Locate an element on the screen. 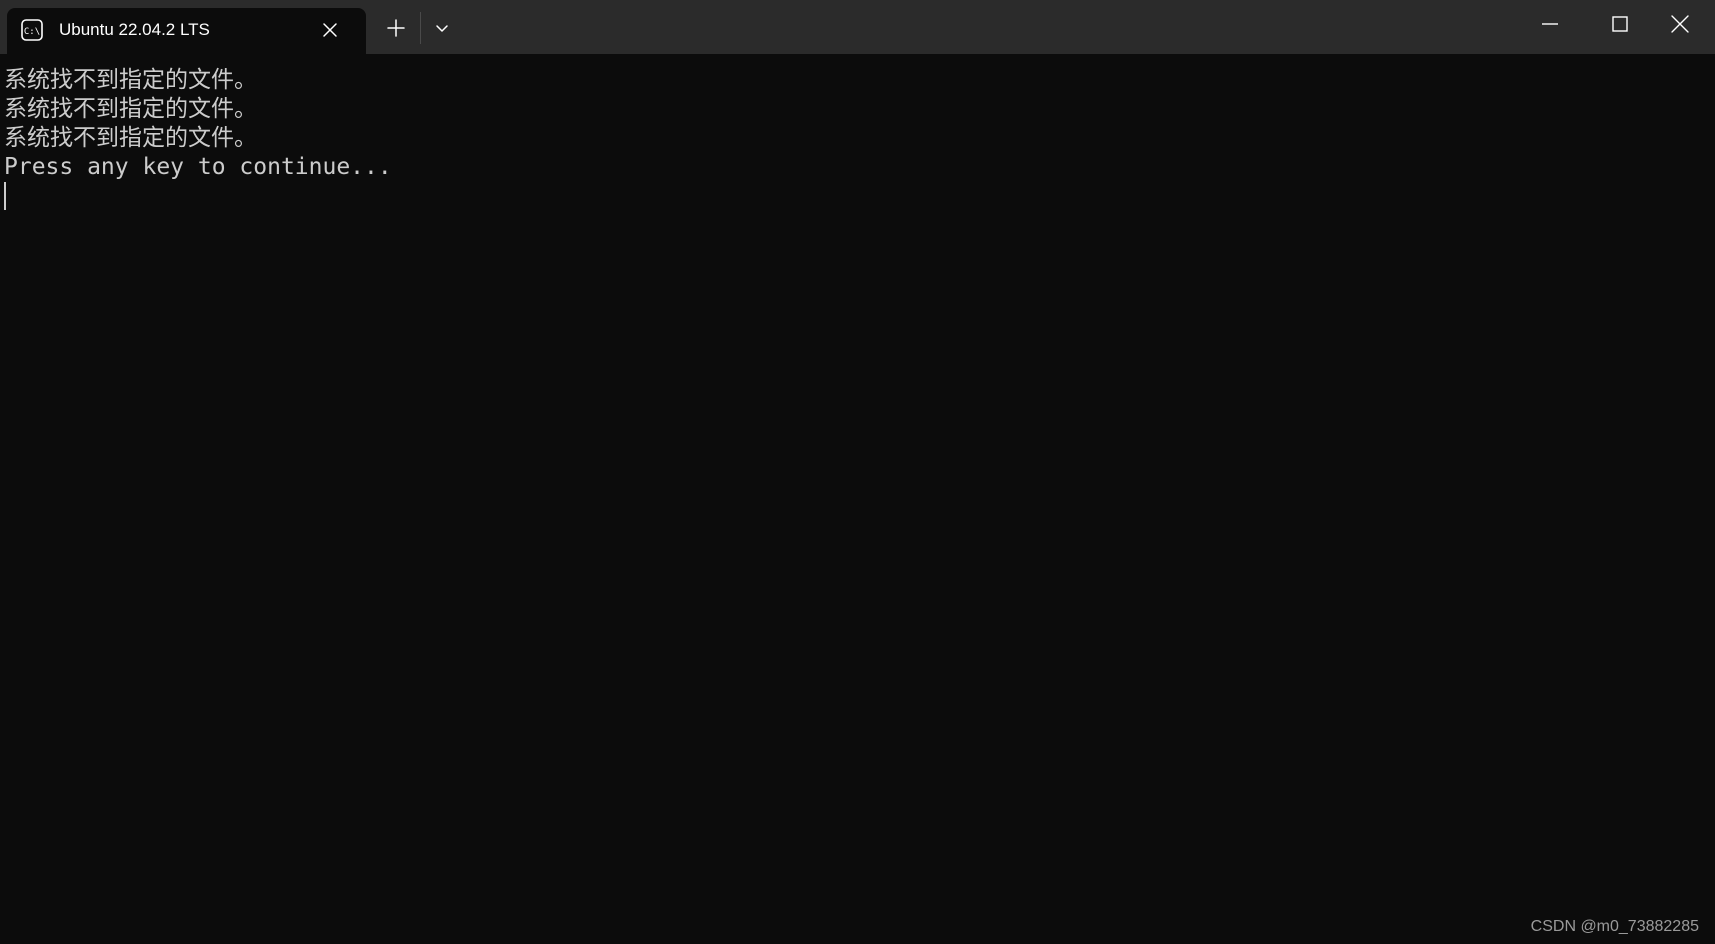 The image size is (1715, 944). watermark: CSDN @m0_73882285 is located at coordinates (1614, 926).